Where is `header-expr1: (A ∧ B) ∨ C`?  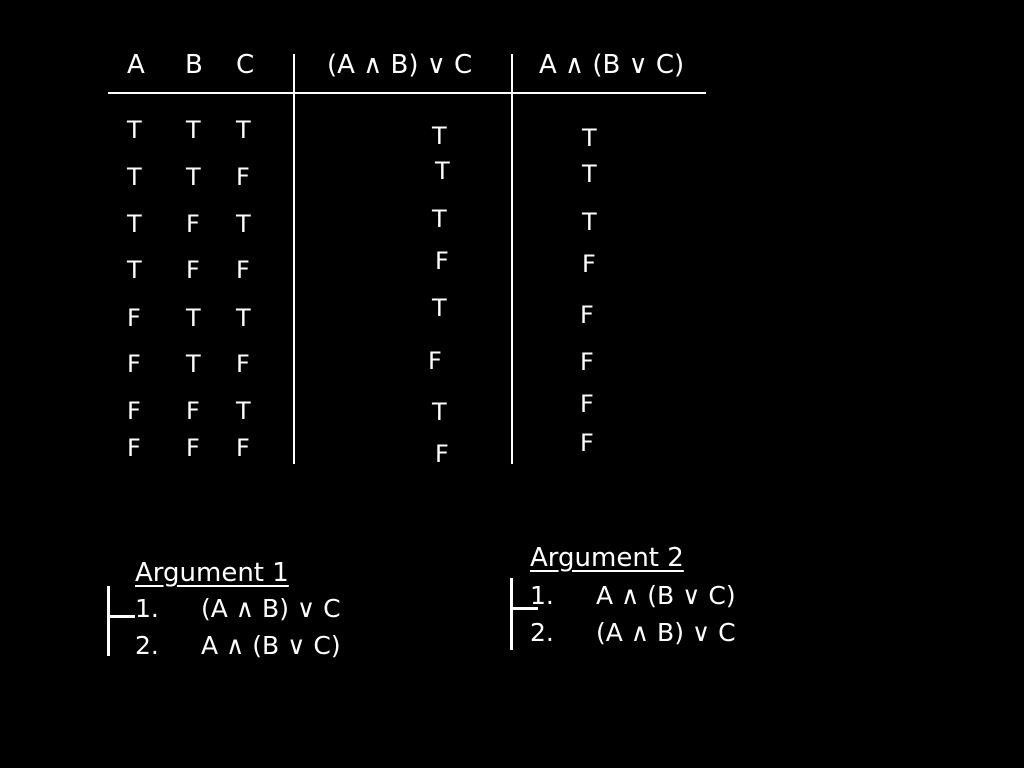 header-expr1: (A ∧ B) ∨ C is located at coordinates (400, 65).